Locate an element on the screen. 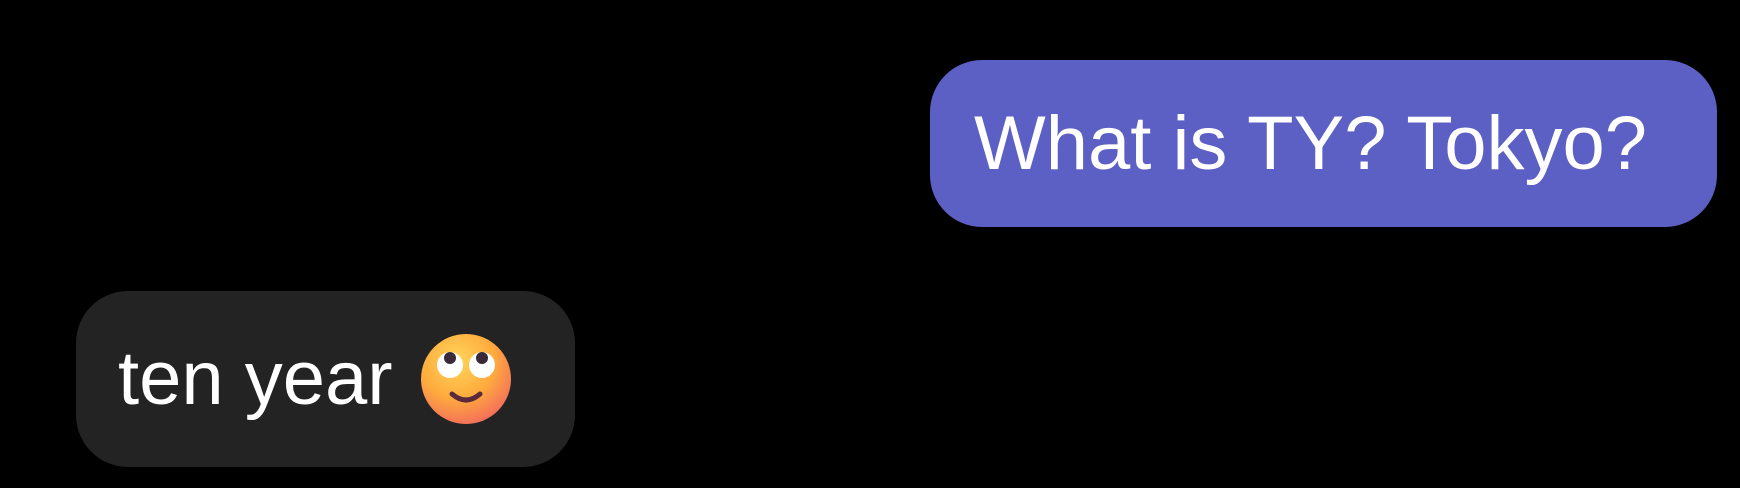 The width and height of the screenshot is (1740, 488). message-text: What is TY? Tokyo? is located at coordinates (1311, 143).